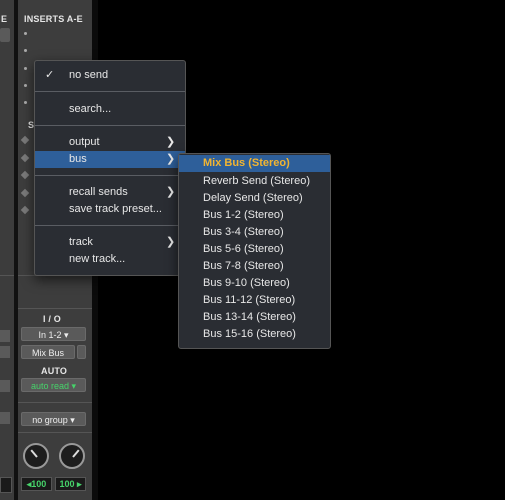  Describe the element at coordinates (254, 232) in the screenshot. I see `submenu-item-bus-3-4: Bus 3-4 (Stereo)` at that location.